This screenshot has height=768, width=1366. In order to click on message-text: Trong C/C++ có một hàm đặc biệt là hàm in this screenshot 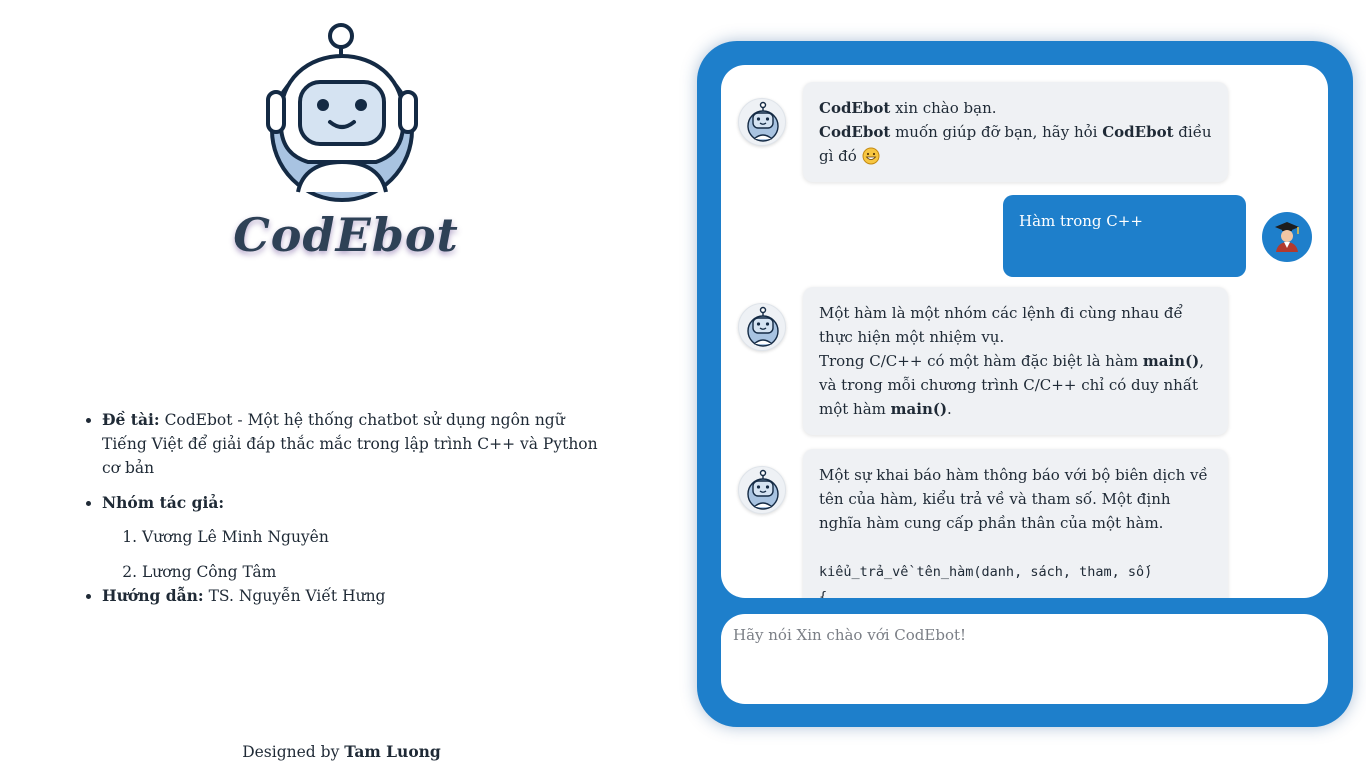, I will do `click(981, 361)`.